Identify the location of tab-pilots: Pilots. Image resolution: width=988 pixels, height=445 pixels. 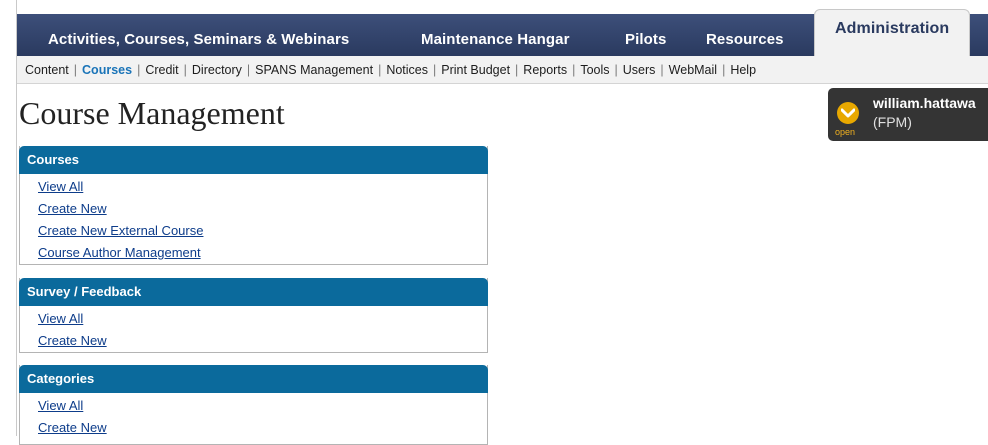
(645, 39).